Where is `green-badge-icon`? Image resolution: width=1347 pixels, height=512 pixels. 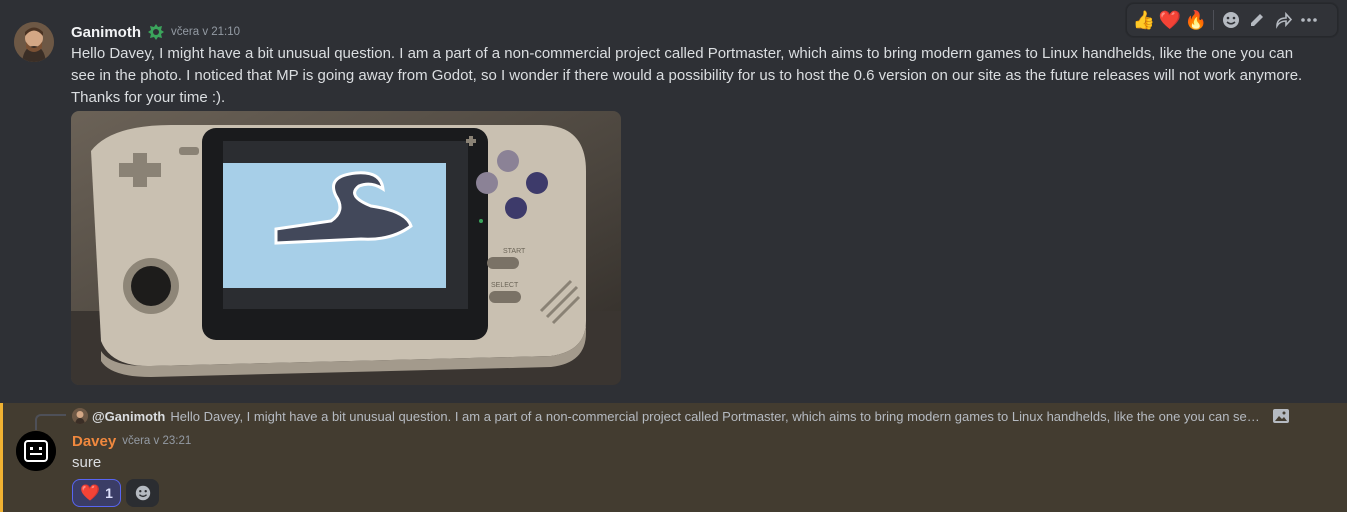 green-badge-icon is located at coordinates (156, 32).